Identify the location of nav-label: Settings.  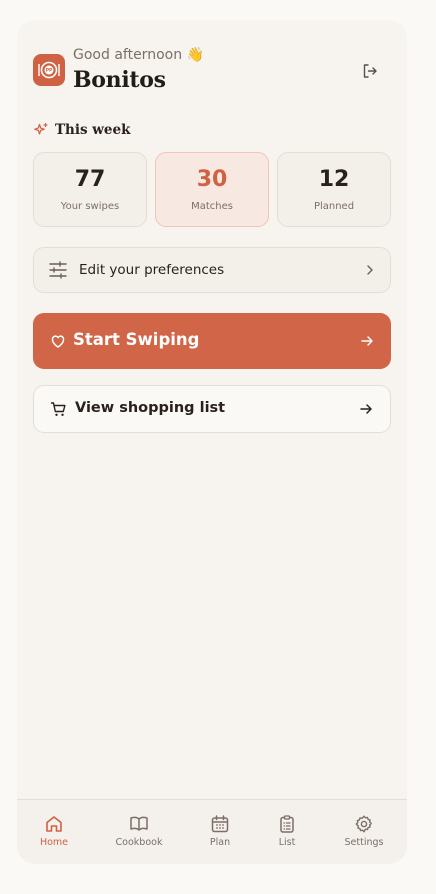
(364, 842).